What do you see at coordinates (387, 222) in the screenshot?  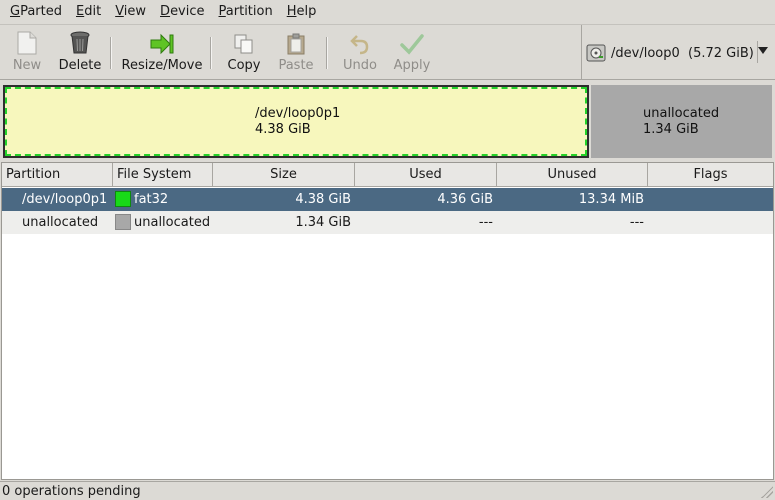 I see `table-row: unallocated unallocated 1.34 GiB --- ---` at bounding box center [387, 222].